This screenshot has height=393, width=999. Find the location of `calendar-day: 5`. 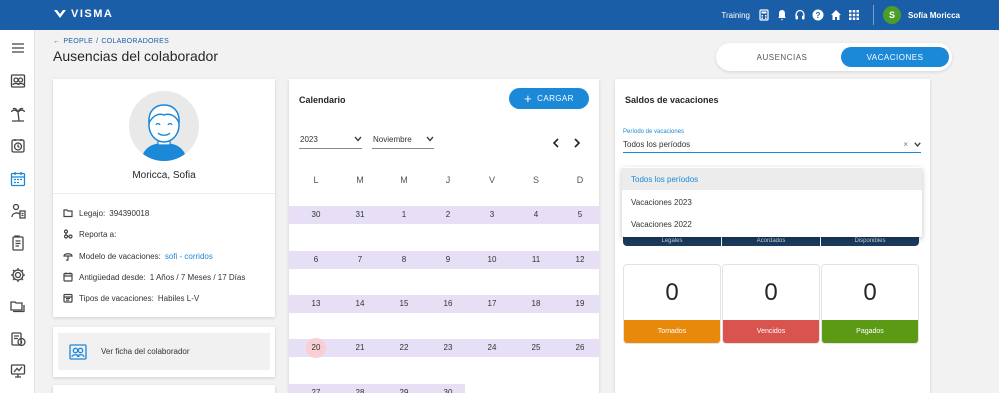

calendar-day: 5 is located at coordinates (580, 215).